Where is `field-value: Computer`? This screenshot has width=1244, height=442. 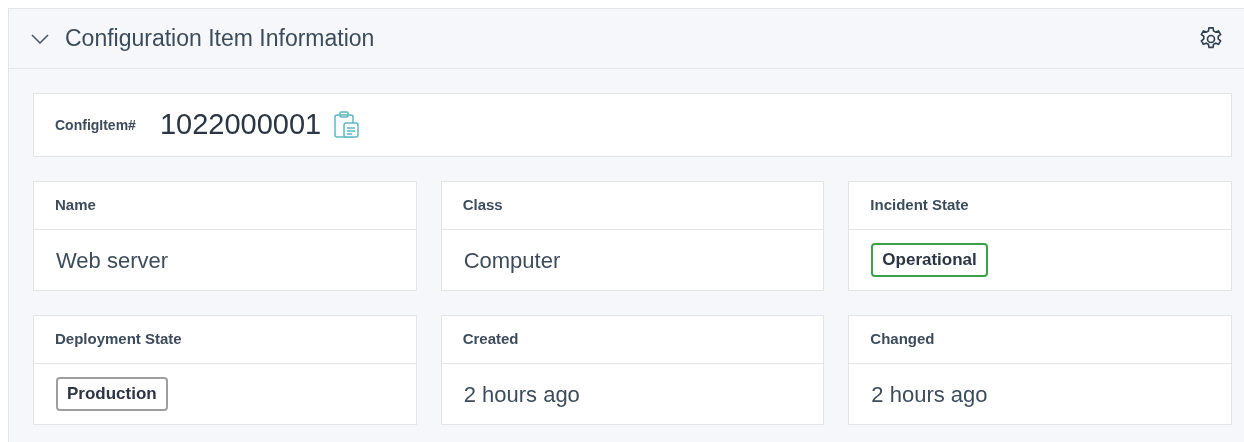
field-value: Computer is located at coordinates (512, 260).